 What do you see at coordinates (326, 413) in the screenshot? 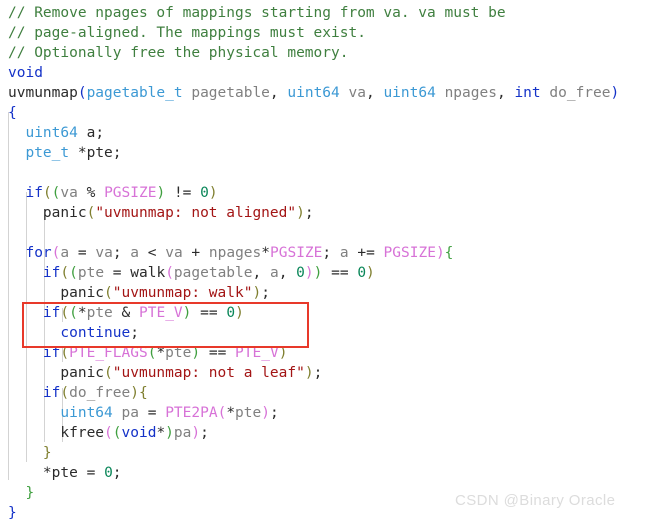
I see `code-line: uint64 pa = PTE2PA(*pte);` at bounding box center [326, 413].